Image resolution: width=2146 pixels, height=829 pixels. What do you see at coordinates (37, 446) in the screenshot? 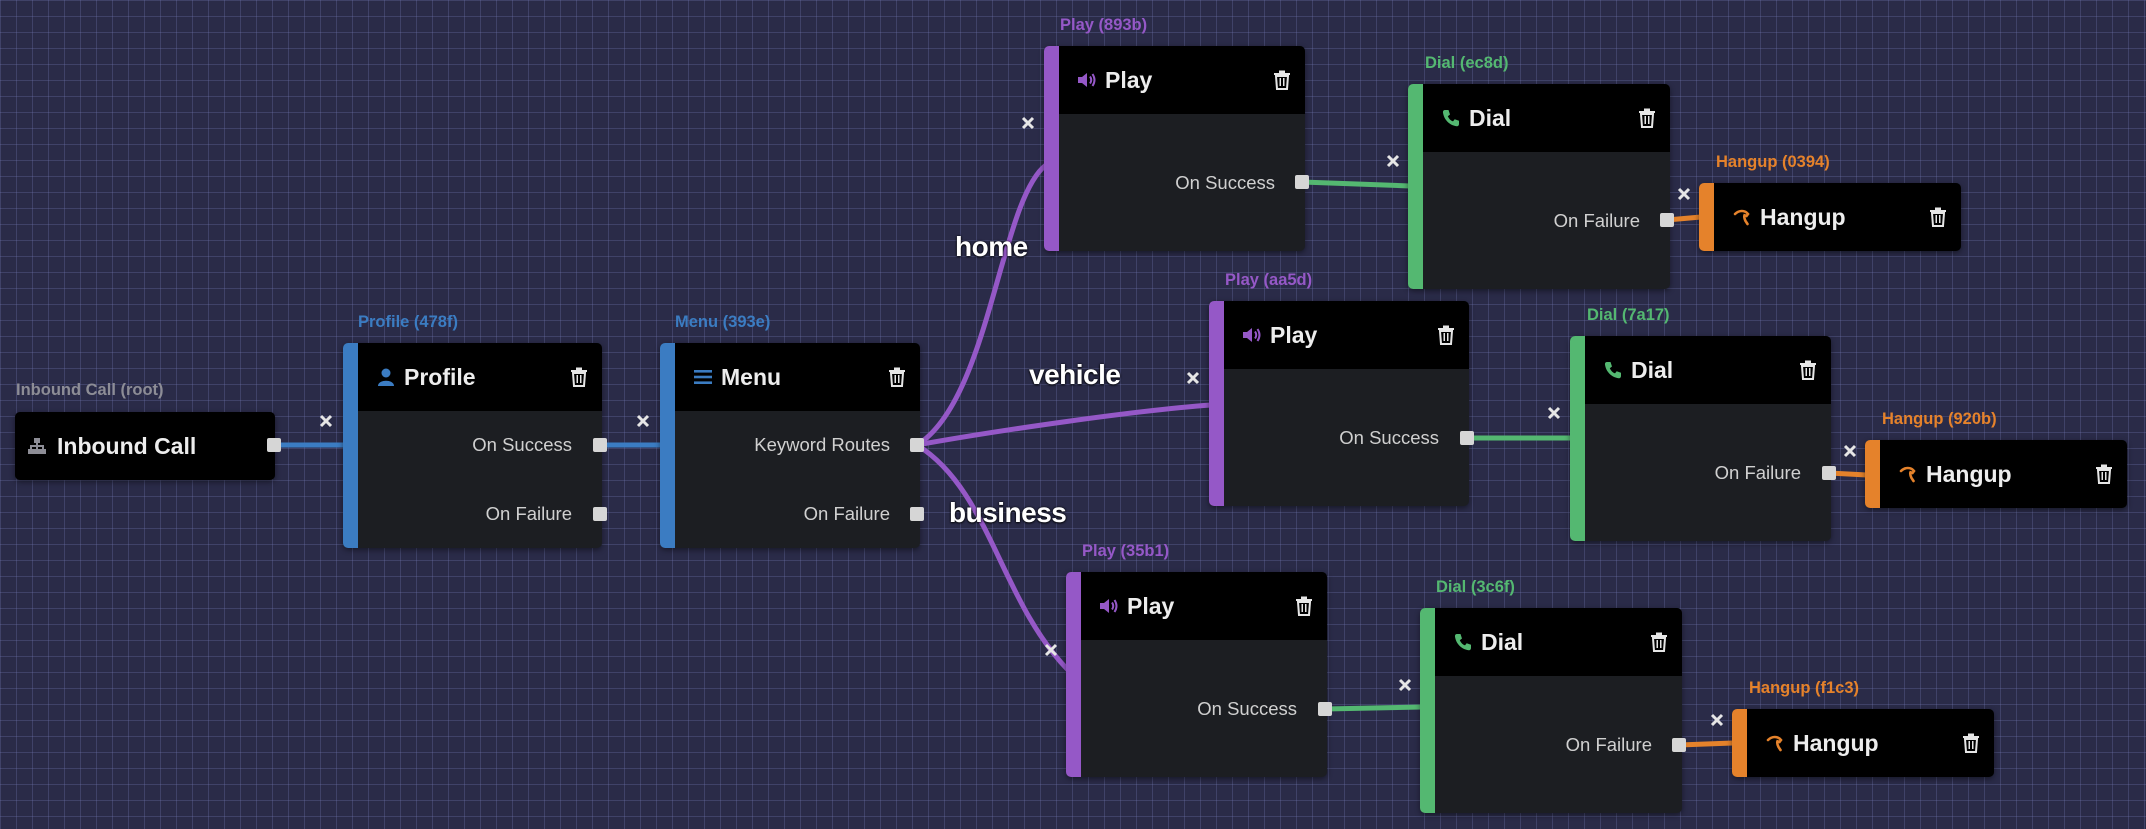
I see `sitemap-icon` at bounding box center [37, 446].